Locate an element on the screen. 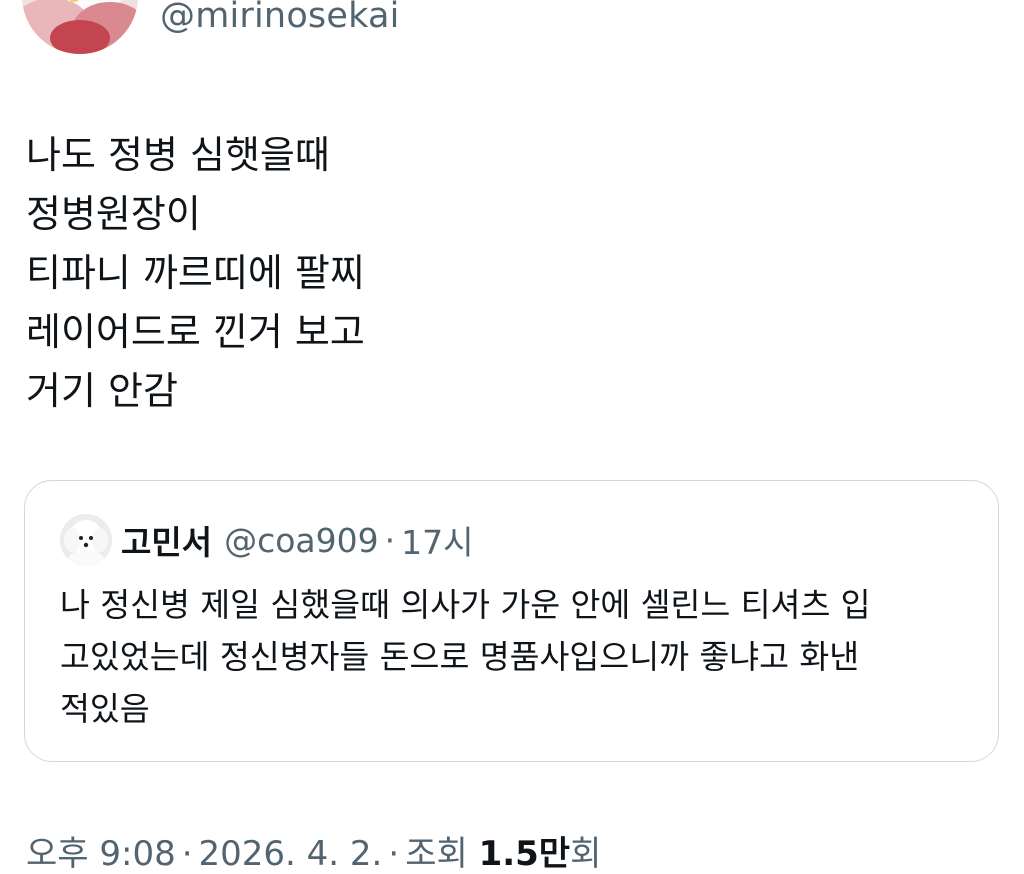 The height and width of the screenshot is (874, 1024). quote-author-name: 고민서 is located at coordinates (166, 540).